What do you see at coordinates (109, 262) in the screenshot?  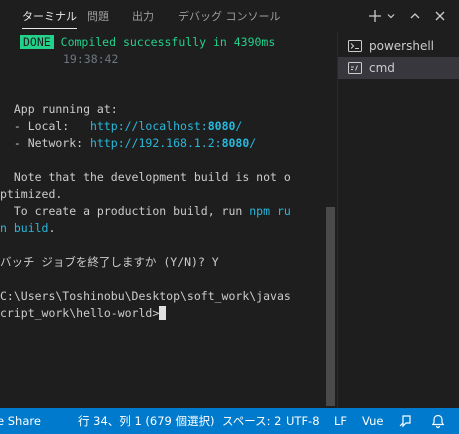 I see `batch-terminate-prompt: バッチ ジョブを終了しますか (Y/N)? Y` at bounding box center [109, 262].